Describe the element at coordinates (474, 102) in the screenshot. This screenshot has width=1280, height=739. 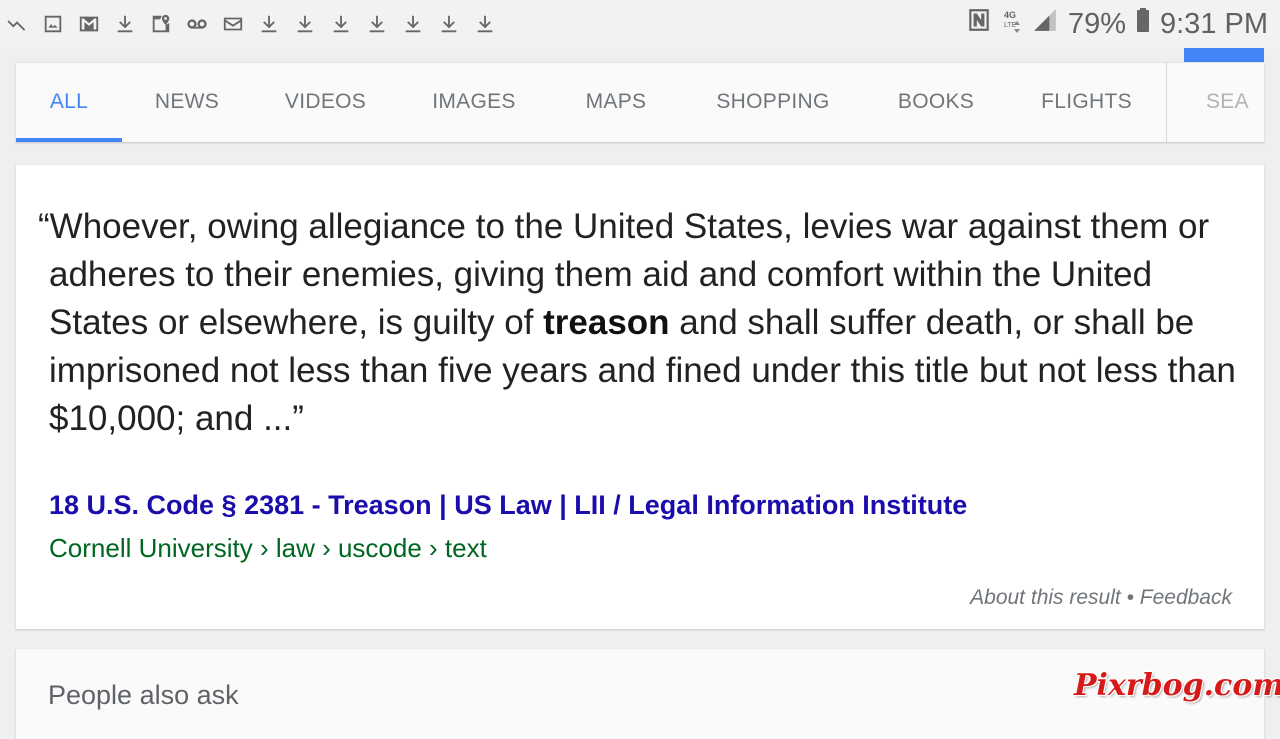
I see `tab-images: IMAGES` at that location.